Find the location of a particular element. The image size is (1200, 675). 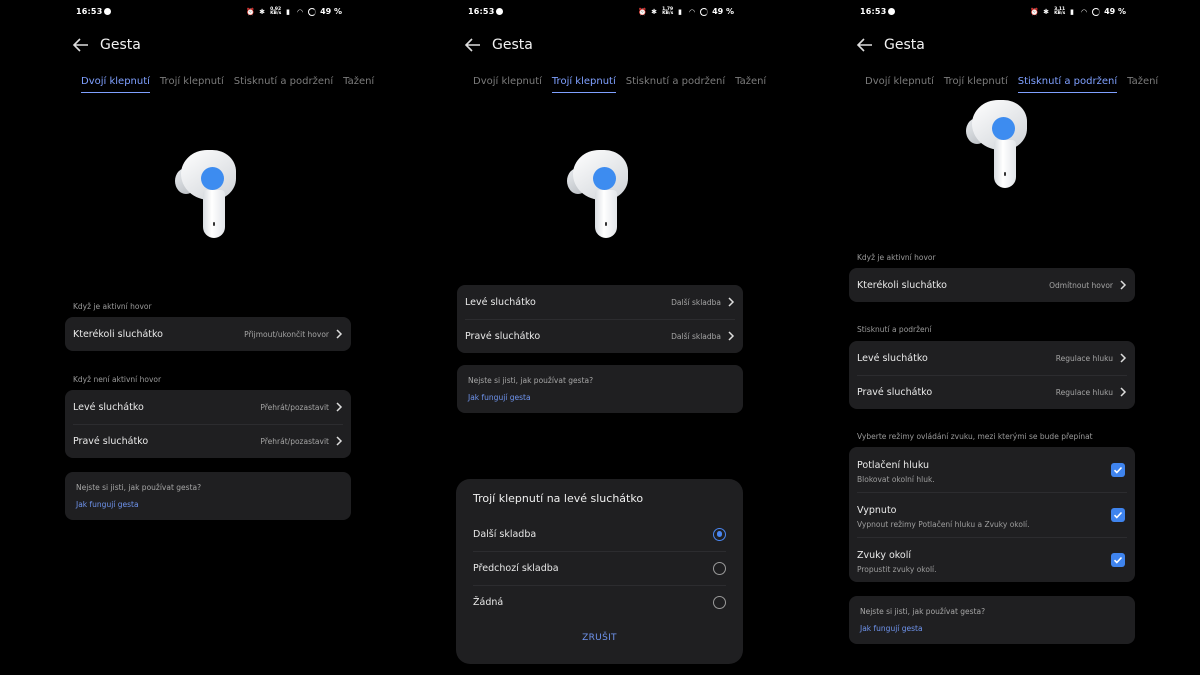

row-right-earbud: Pravé sluchátko Další skladba is located at coordinates (600, 336).